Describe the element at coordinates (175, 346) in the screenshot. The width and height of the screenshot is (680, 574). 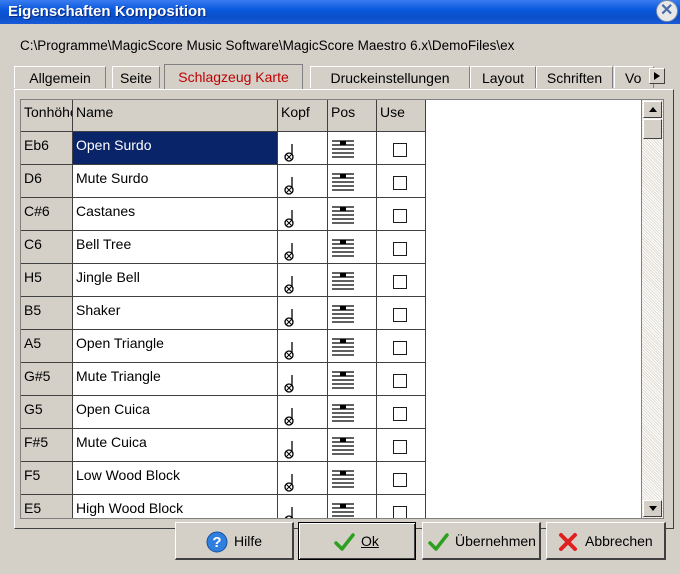
I see `row-name: Open Triangle` at that location.